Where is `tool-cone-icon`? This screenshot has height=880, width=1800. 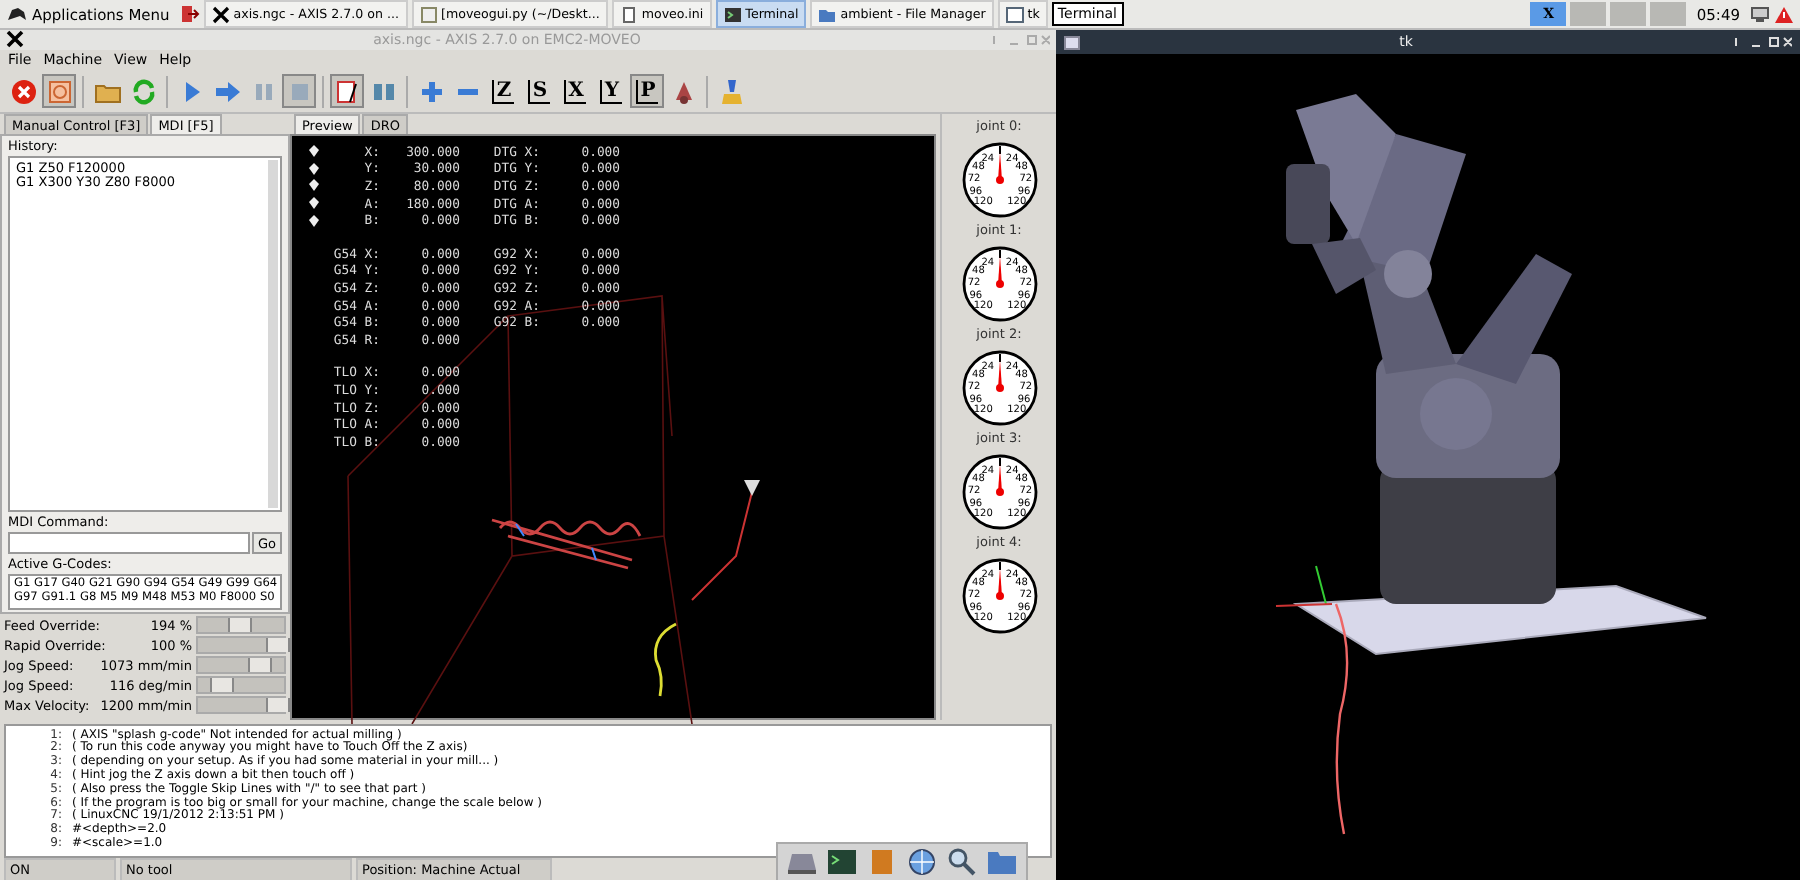
tool-cone-icon is located at coordinates (752, 488).